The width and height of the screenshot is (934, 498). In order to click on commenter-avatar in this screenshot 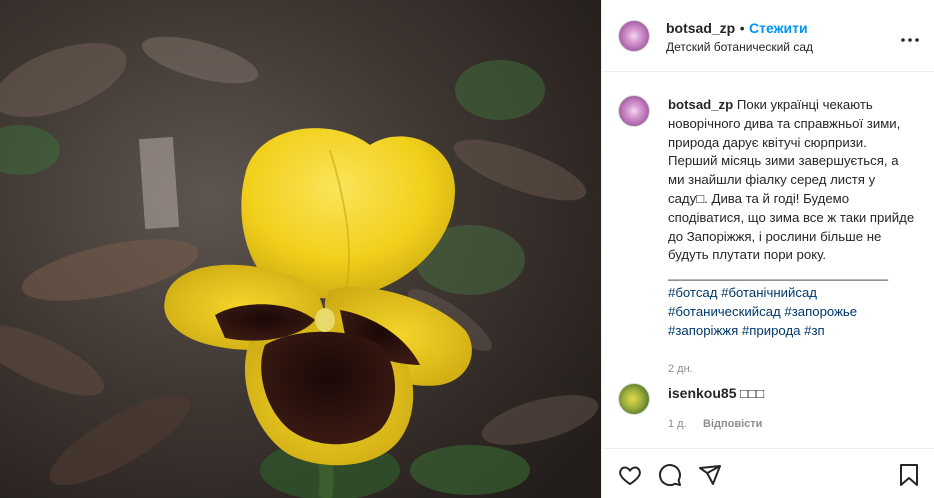, I will do `click(634, 399)`.